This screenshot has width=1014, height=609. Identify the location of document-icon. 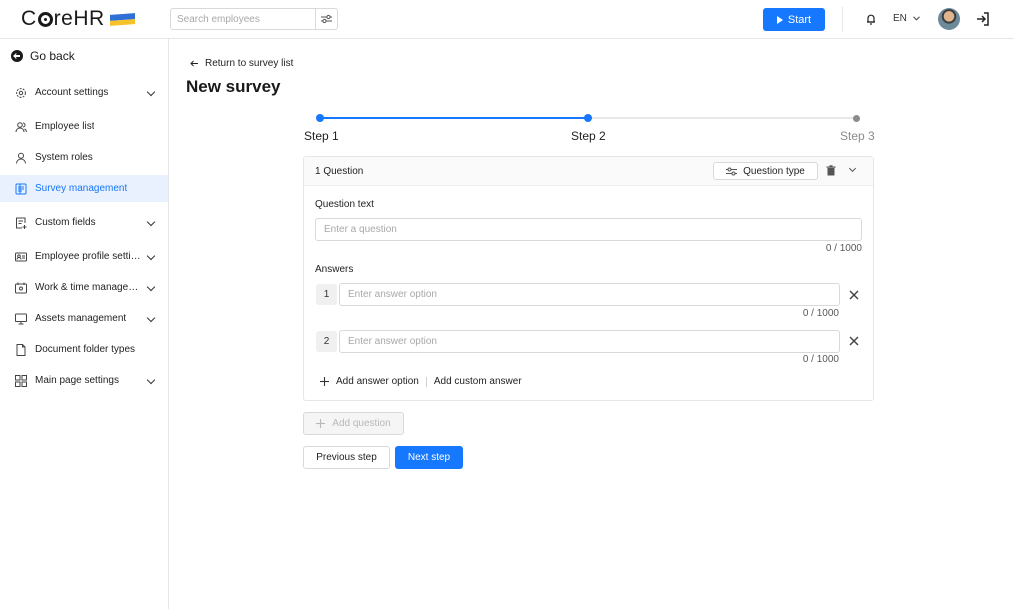
(21, 349).